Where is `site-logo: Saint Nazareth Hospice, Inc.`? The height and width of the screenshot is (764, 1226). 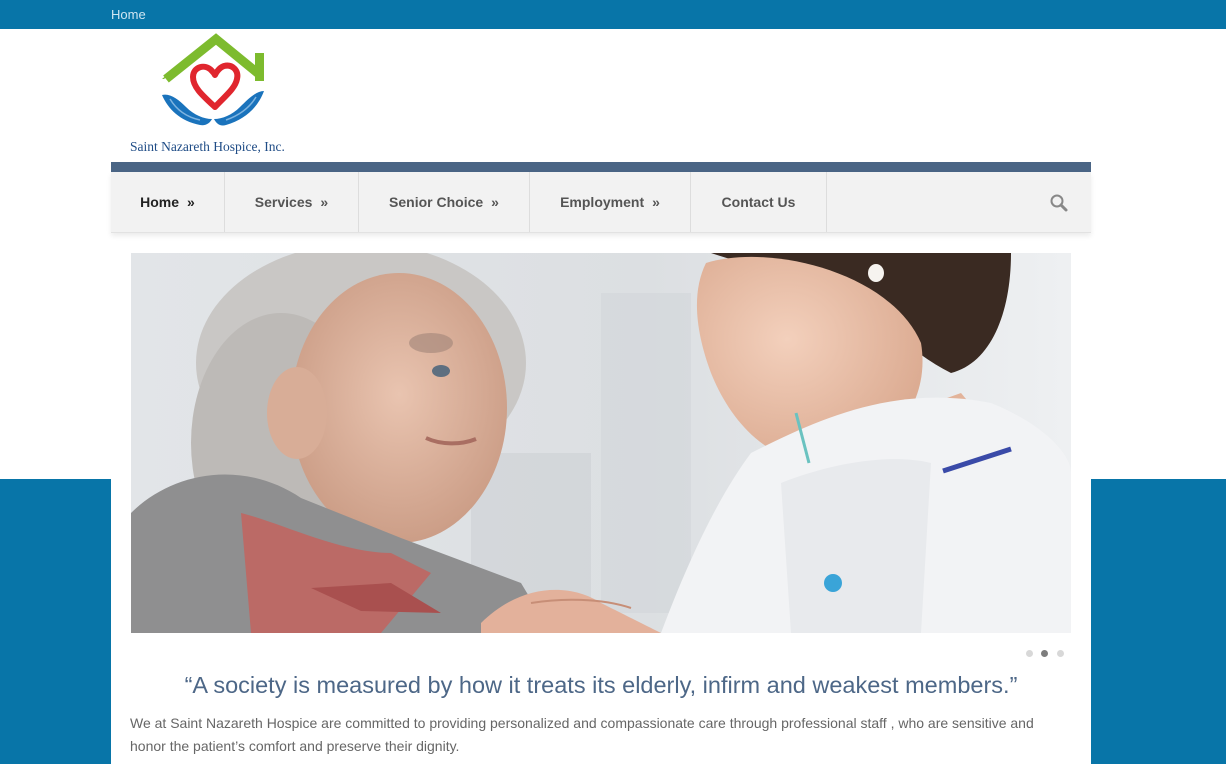 site-logo: Saint Nazareth Hospice, Inc. is located at coordinates (219, 95).